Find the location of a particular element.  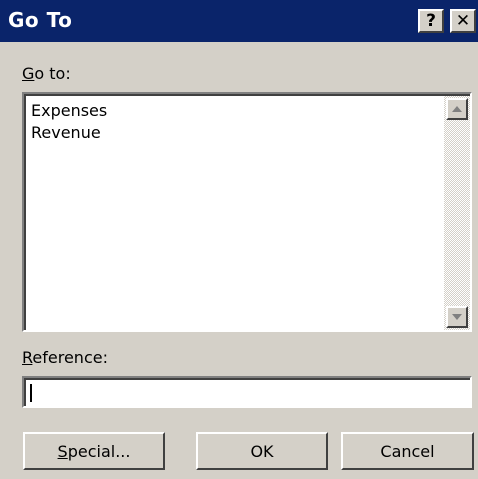

cancel-button: Cancel is located at coordinates (407, 451).